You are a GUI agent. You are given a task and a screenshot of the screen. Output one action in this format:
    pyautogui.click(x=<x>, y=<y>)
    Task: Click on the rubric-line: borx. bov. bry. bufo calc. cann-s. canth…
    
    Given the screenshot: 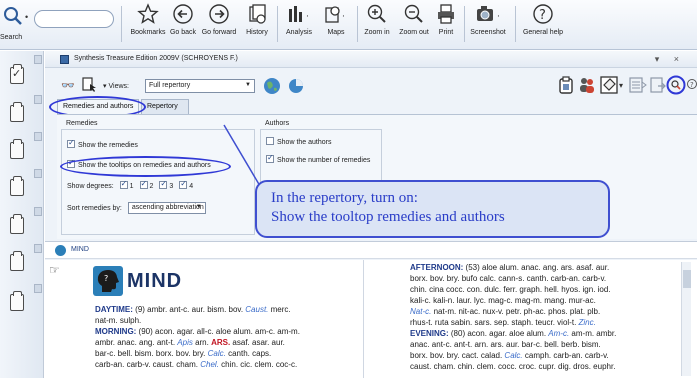 What is the action you would take?
    pyautogui.click(x=508, y=278)
    